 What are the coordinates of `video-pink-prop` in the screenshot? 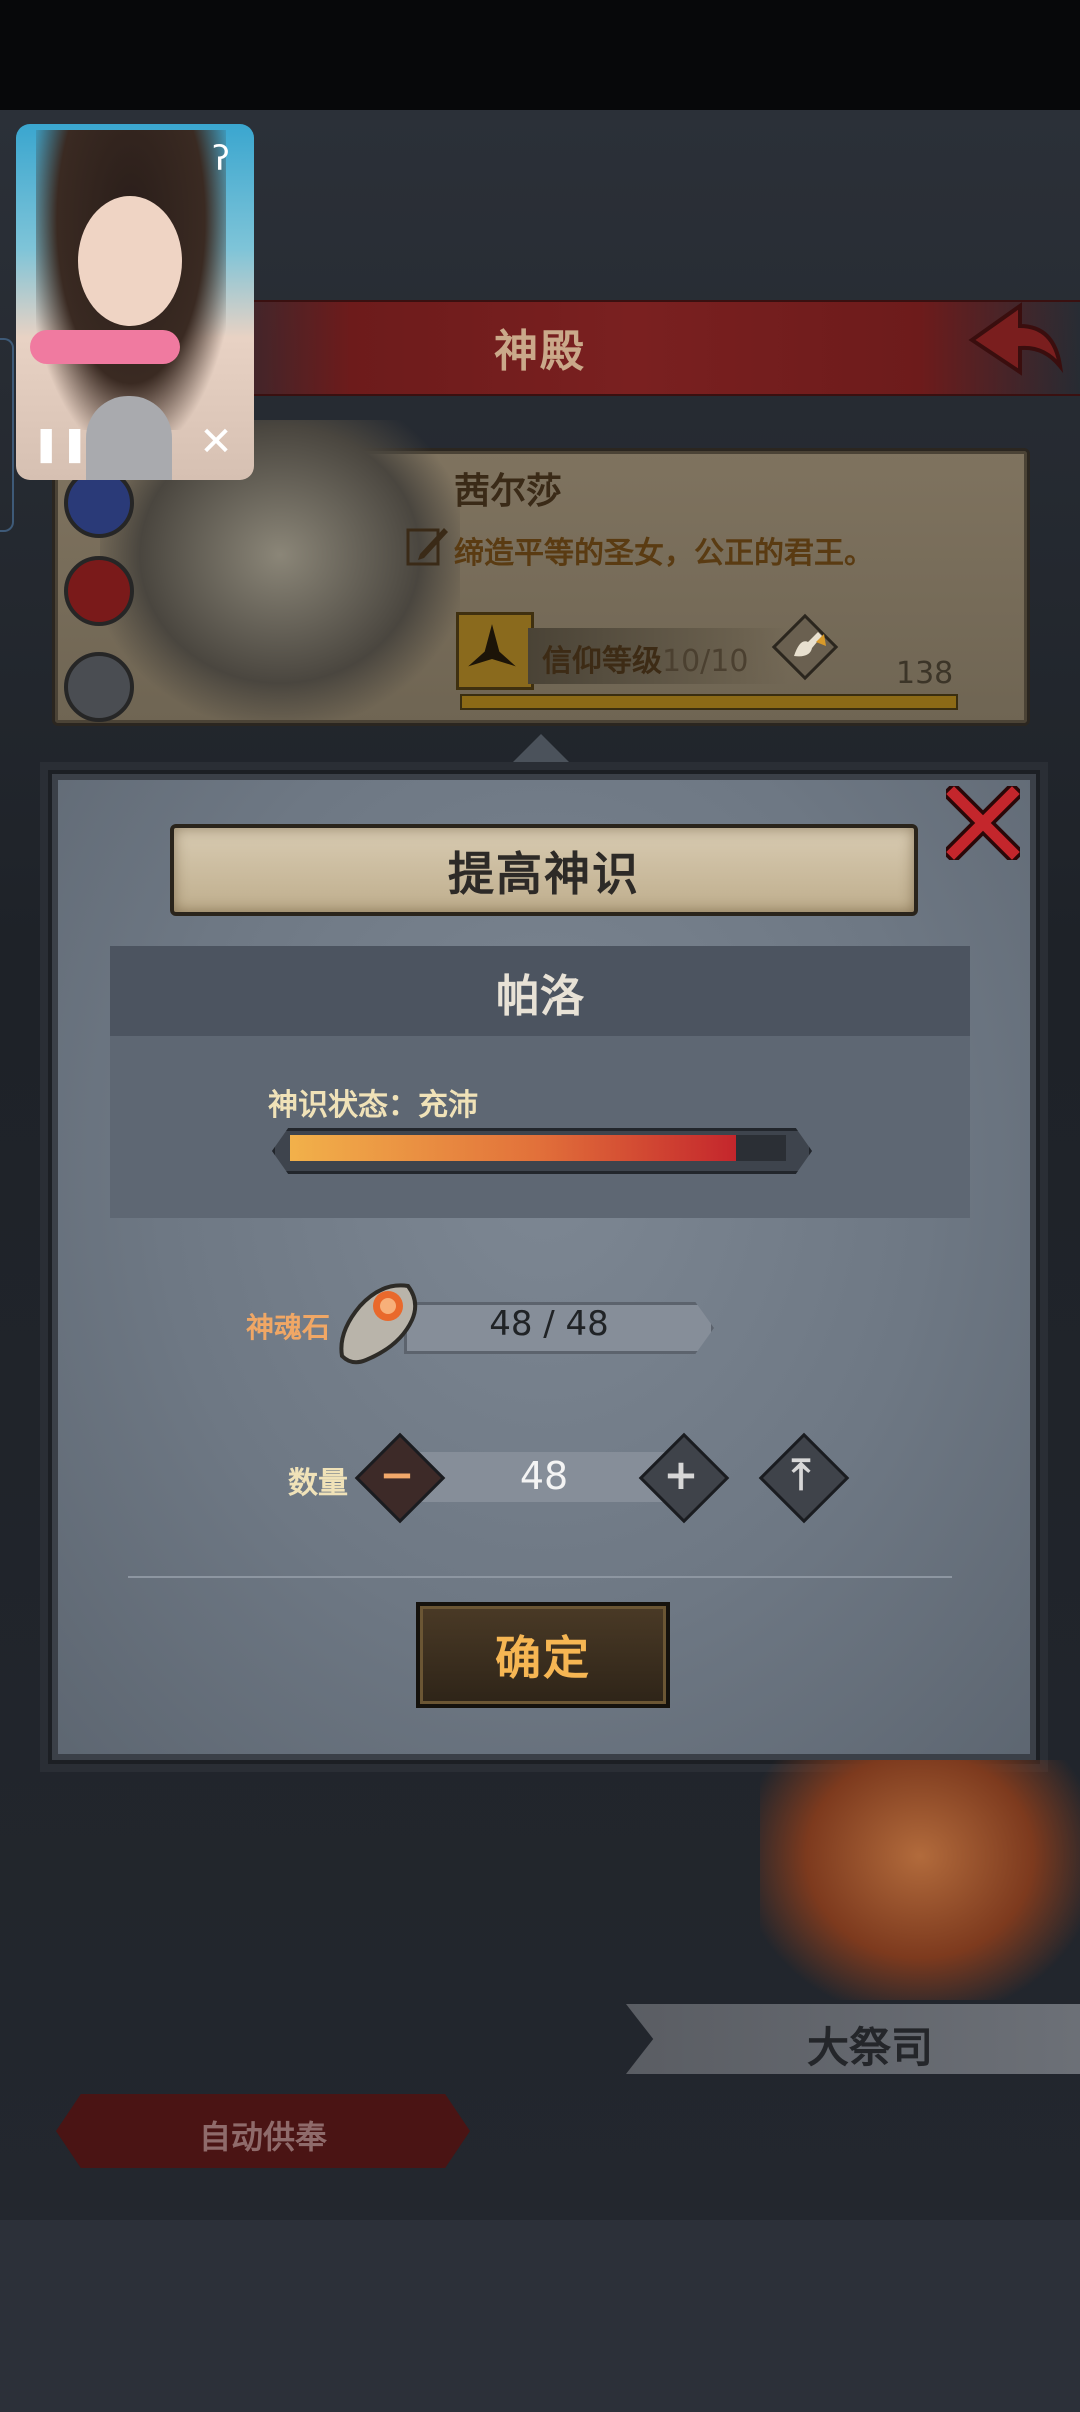 It's located at (105, 347).